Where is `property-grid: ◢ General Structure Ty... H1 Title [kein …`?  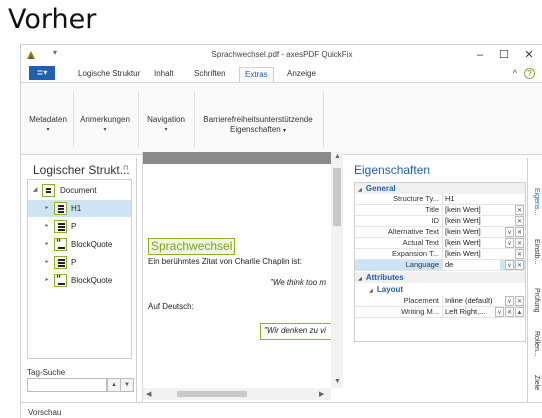 property-grid: ◢ General Structure Ty... H1 Title [kein … is located at coordinates (440, 262).